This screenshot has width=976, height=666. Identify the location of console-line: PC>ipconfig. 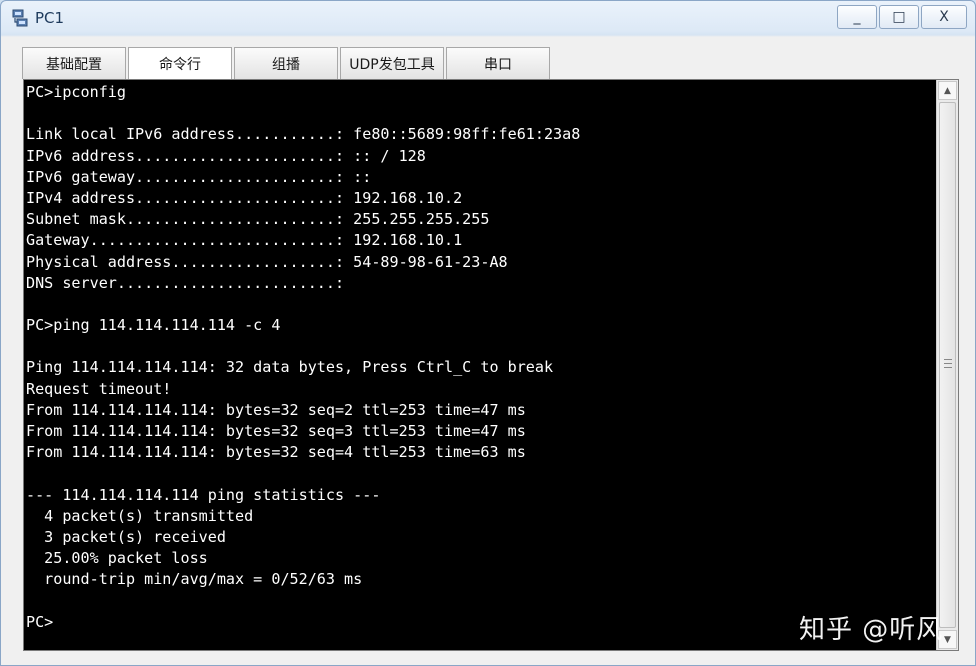
(76, 92).